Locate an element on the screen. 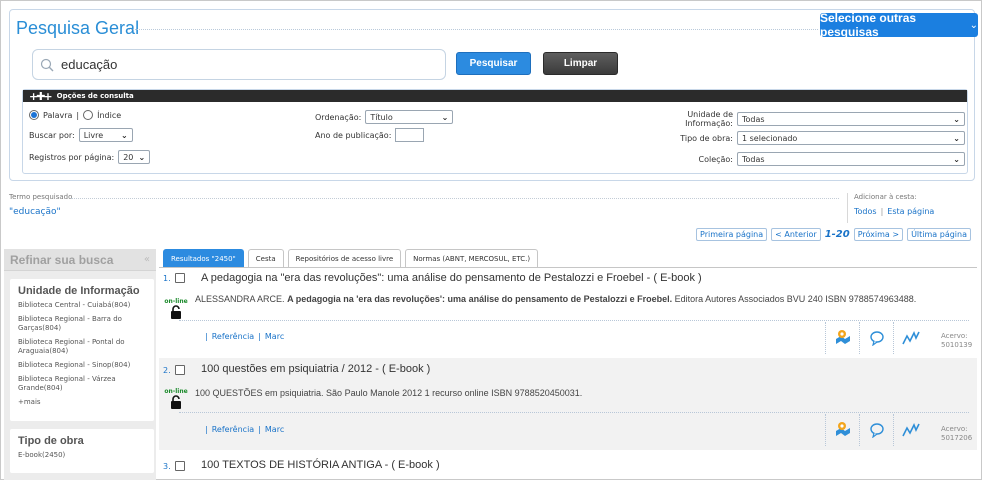 Image resolution: width=982 pixels, height=480 pixels. search-box is located at coordinates (239, 64).